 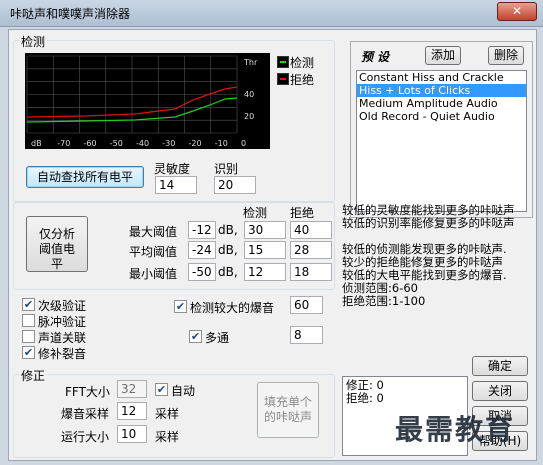 I want to click on run-size-label: 运行大小, so click(x=85, y=437).